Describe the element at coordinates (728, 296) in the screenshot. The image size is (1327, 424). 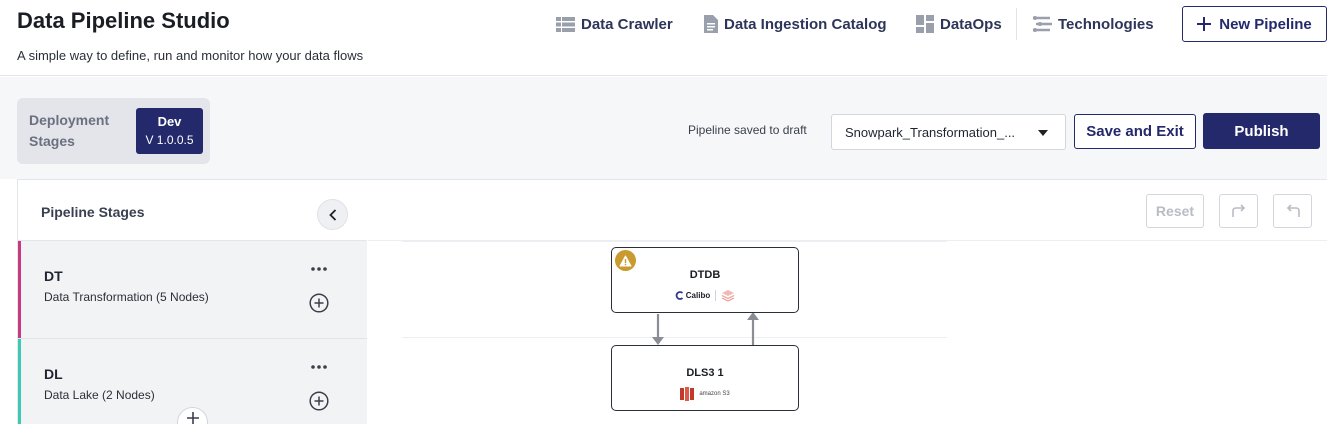
I see `database-stack-icon` at that location.